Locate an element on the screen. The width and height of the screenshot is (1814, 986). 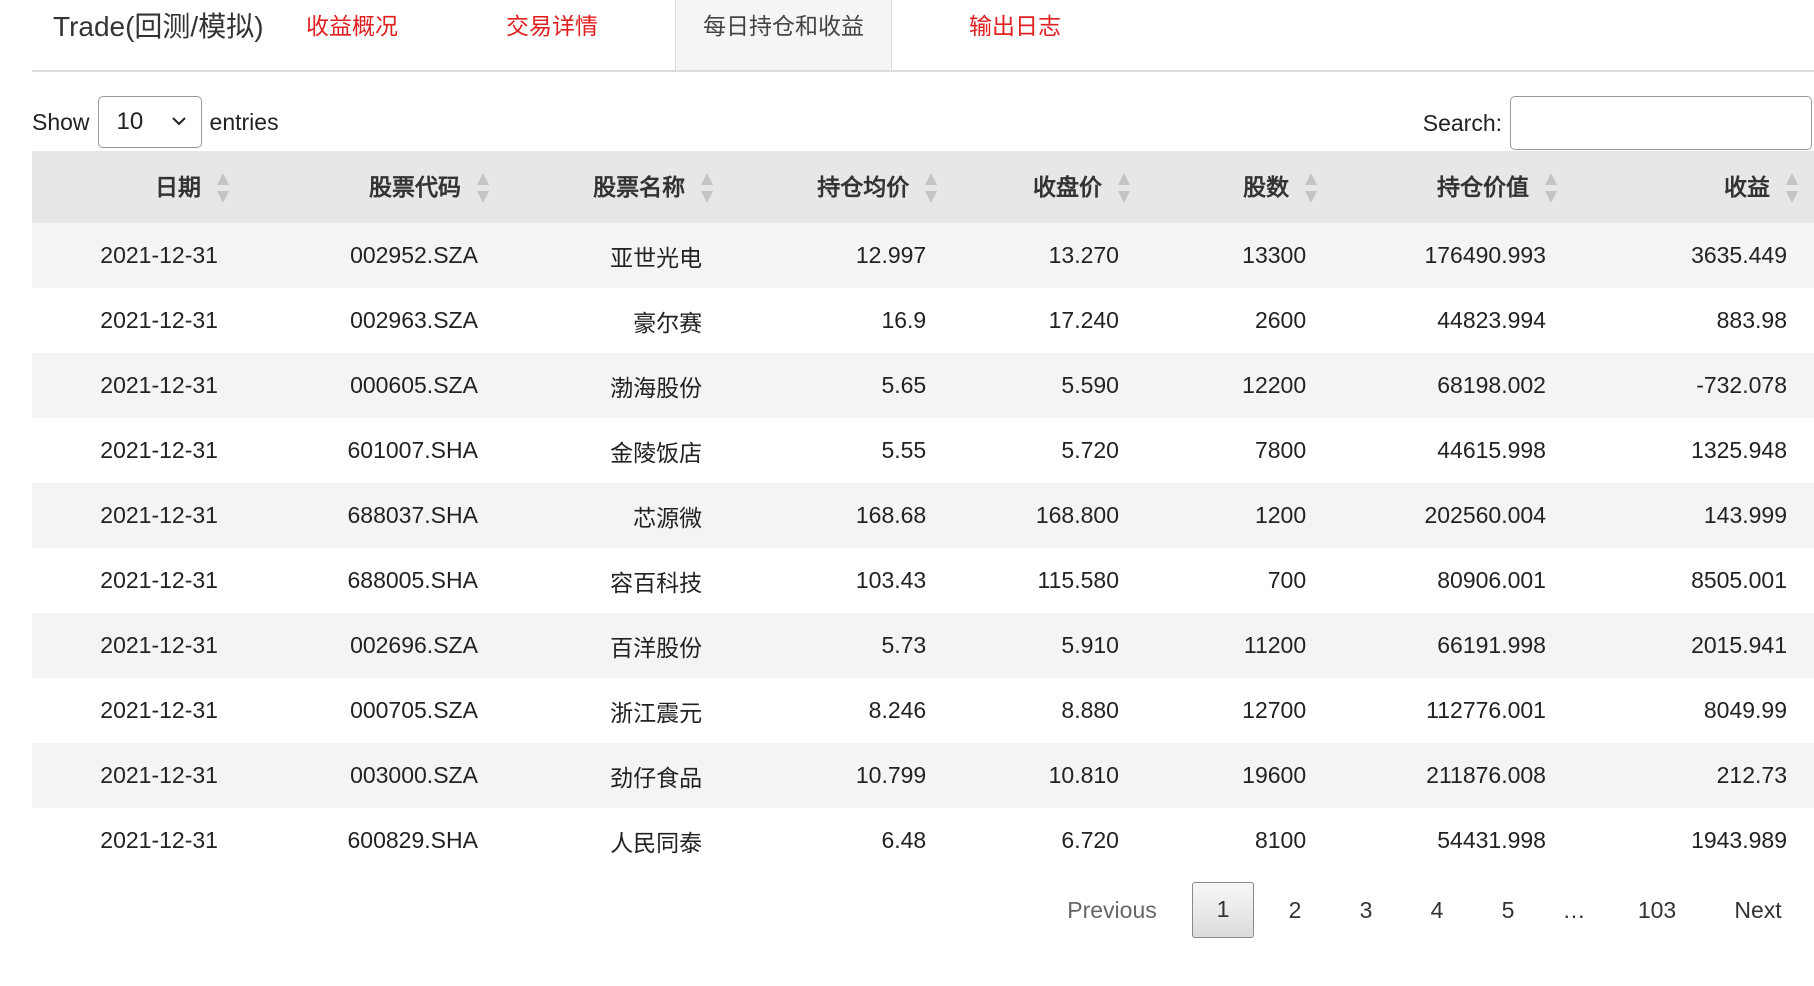
cell-pnl: 1325.948 is located at coordinates (1693, 450).